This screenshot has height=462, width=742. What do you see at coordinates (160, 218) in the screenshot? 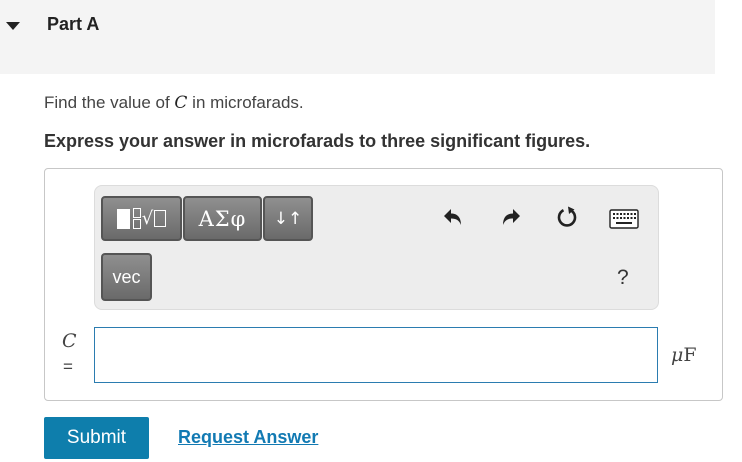
I see `placeholder-box-icon` at bounding box center [160, 218].